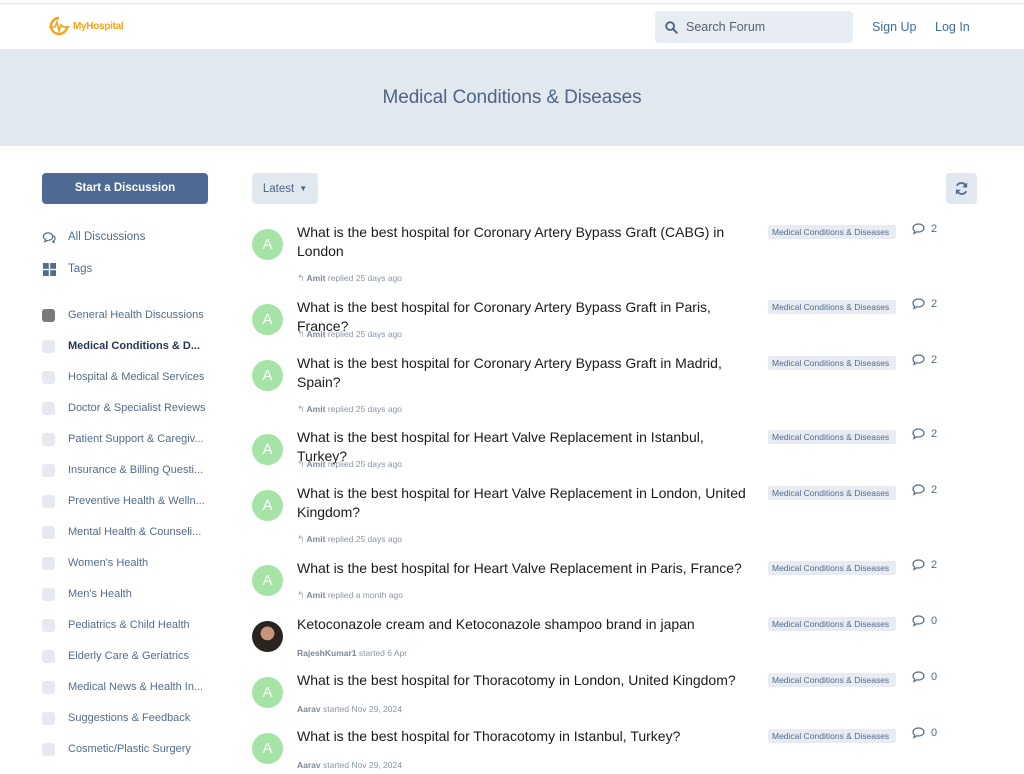 The width and height of the screenshot is (1024, 774). What do you see at coordinates (894, 27) in the screenshot?
I see `sign-up-link: Sign Up` at bounding box center [894, 27].